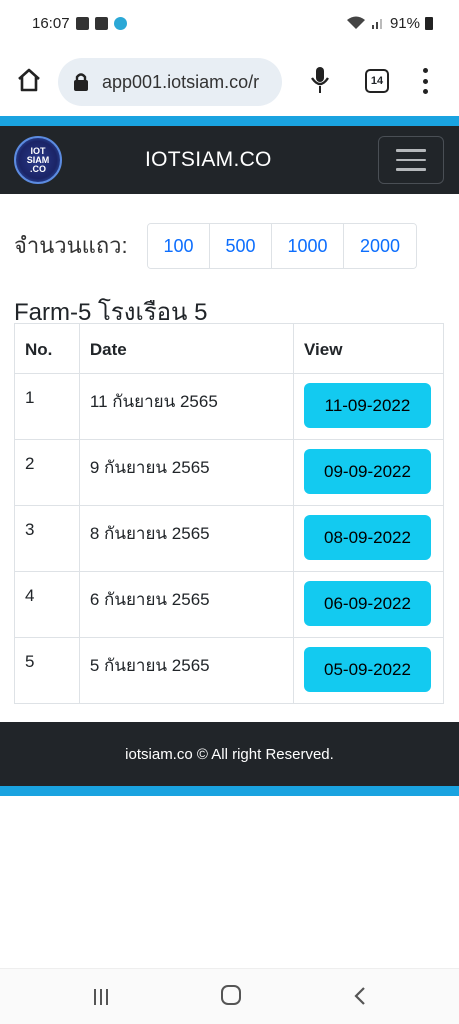 This screenshot has height=1024, width=459. I want to click on youtube-icon, so click(101, 23).